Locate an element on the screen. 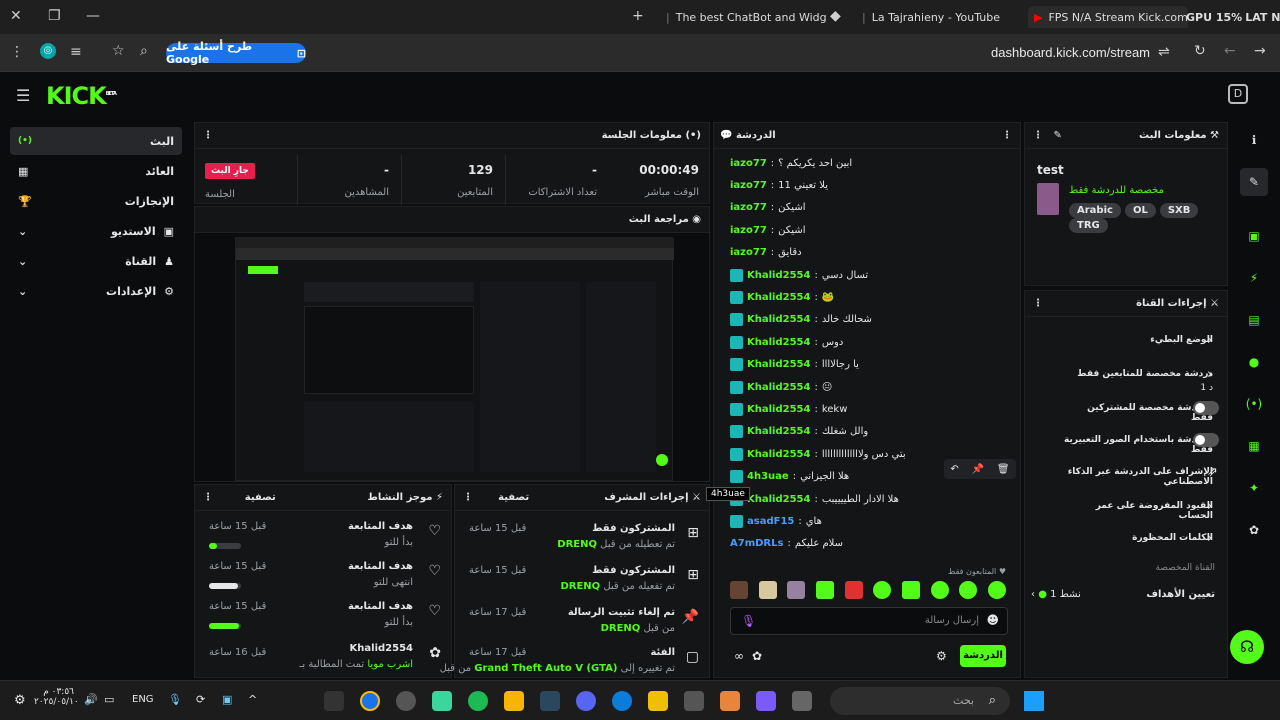 The width and height of the screenshot is (1280, 720). explorer-icon is located at coordinates (658, 701).